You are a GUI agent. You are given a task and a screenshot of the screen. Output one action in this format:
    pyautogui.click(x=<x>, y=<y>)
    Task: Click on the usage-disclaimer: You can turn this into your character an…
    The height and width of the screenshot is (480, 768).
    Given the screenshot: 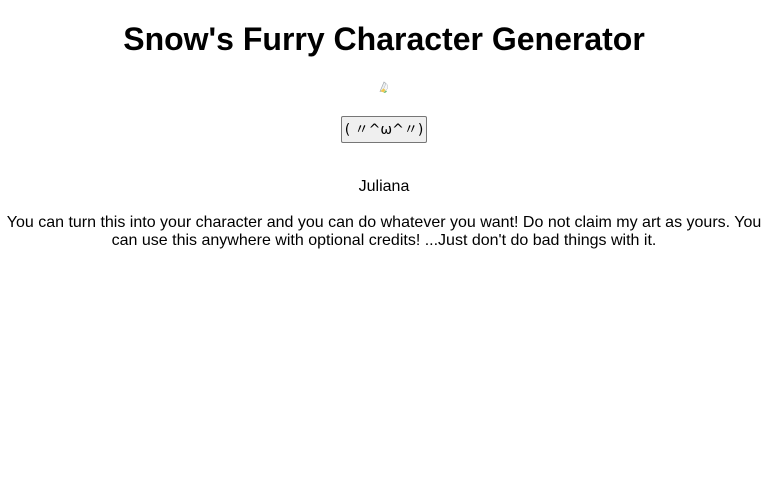 What is the action you would take?
    pyautogui.click(x=384, y=231)
    